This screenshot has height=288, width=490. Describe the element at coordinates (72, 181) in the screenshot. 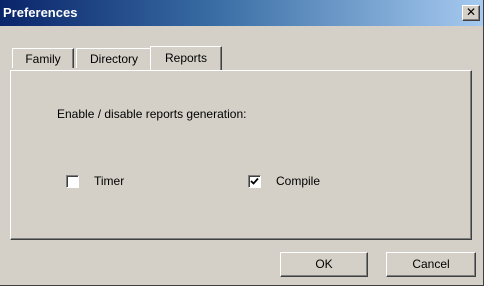

I see `timer-checkbox` at that location.